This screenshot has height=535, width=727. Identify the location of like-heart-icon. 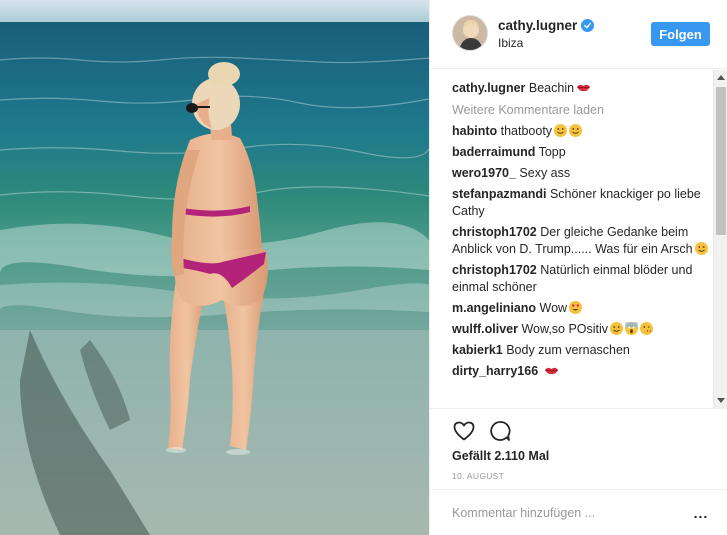
(464, 431).